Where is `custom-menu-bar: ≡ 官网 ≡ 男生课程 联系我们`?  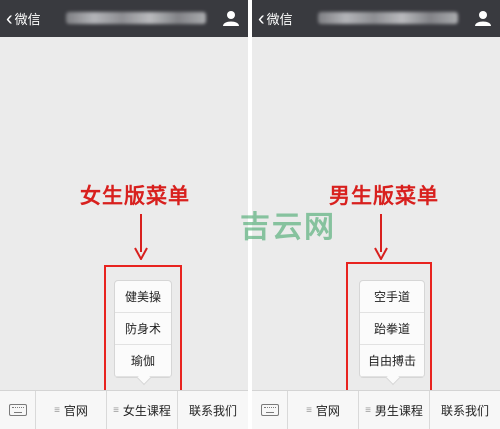
custom-menu-bar: ≡ 官网 ≡ 男生课程 联系我们 is located at coordinates (376, 409).